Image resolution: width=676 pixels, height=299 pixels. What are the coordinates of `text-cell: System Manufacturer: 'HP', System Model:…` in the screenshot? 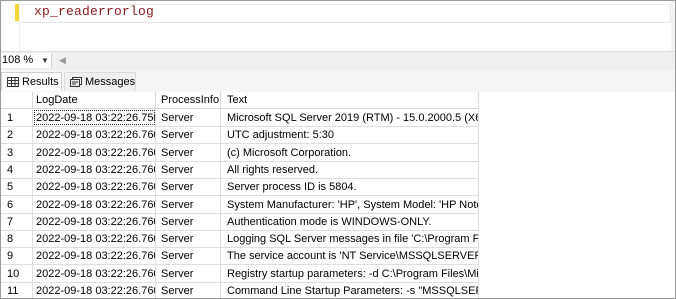 It's located at (350, 204).